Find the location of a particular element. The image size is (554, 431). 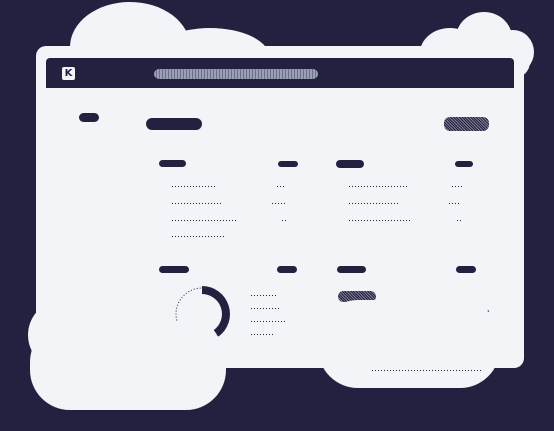

page-title is located at coordinates (174, 124).